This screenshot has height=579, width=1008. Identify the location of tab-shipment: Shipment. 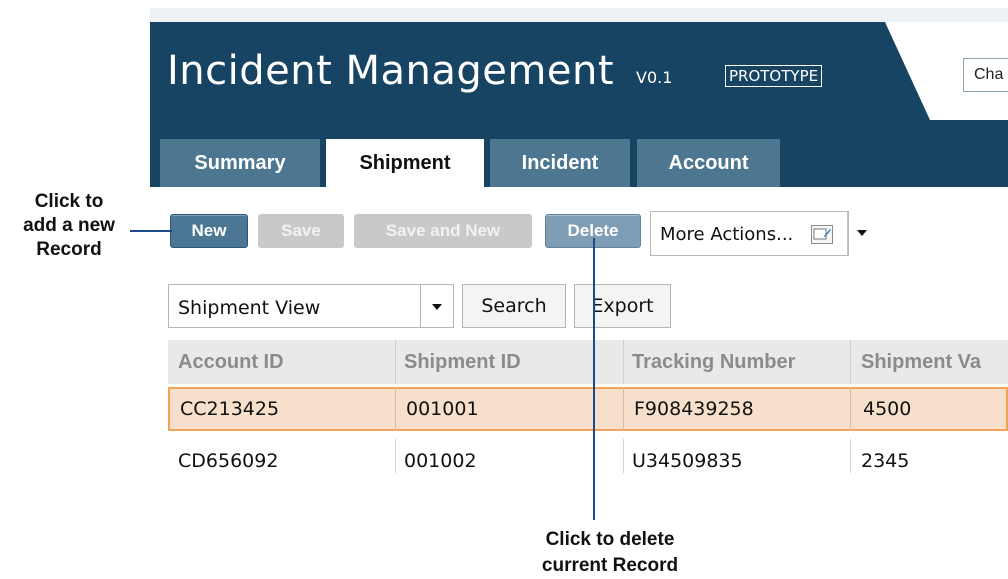
(405, 163).